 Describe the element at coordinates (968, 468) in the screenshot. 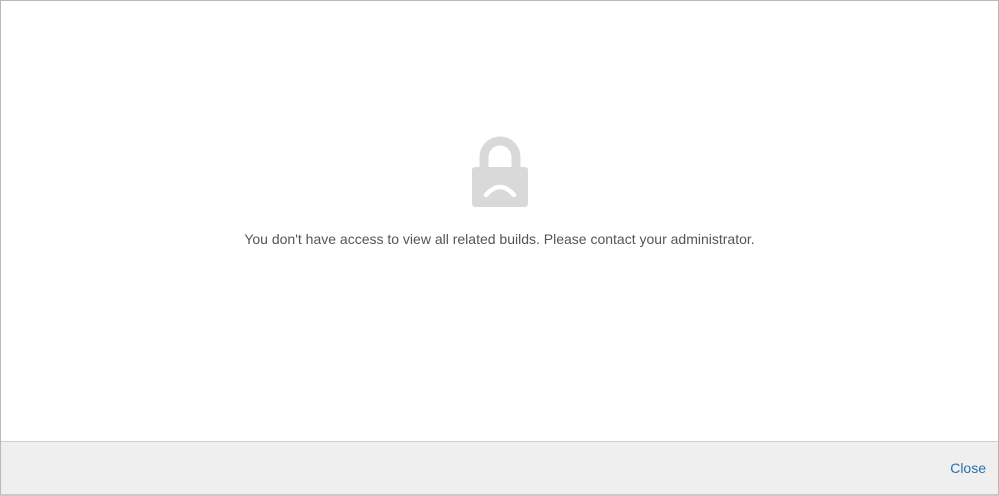

I see `close-button: Close` at that location.